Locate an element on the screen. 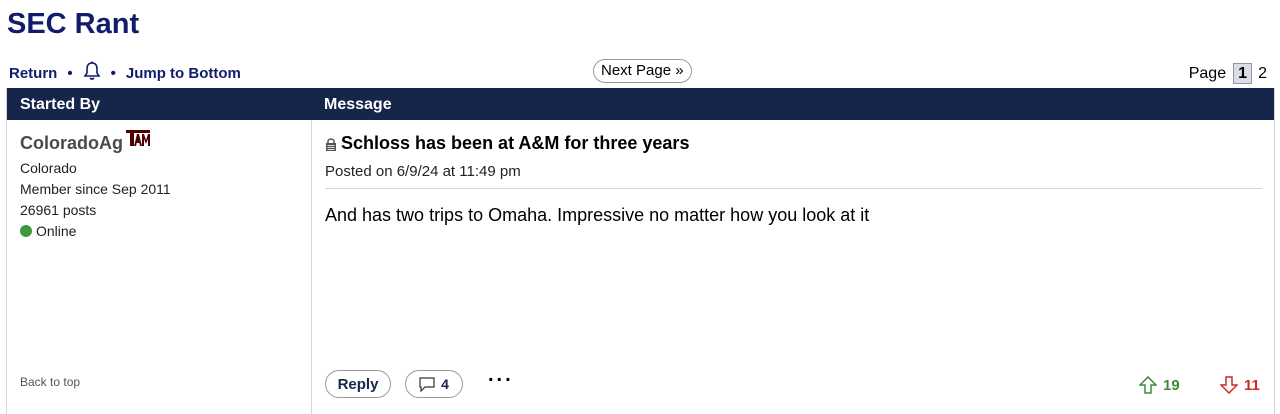 This screenshot has height=414, width=1280. upvote-button: 19 is located at coordinates (1159, 385).